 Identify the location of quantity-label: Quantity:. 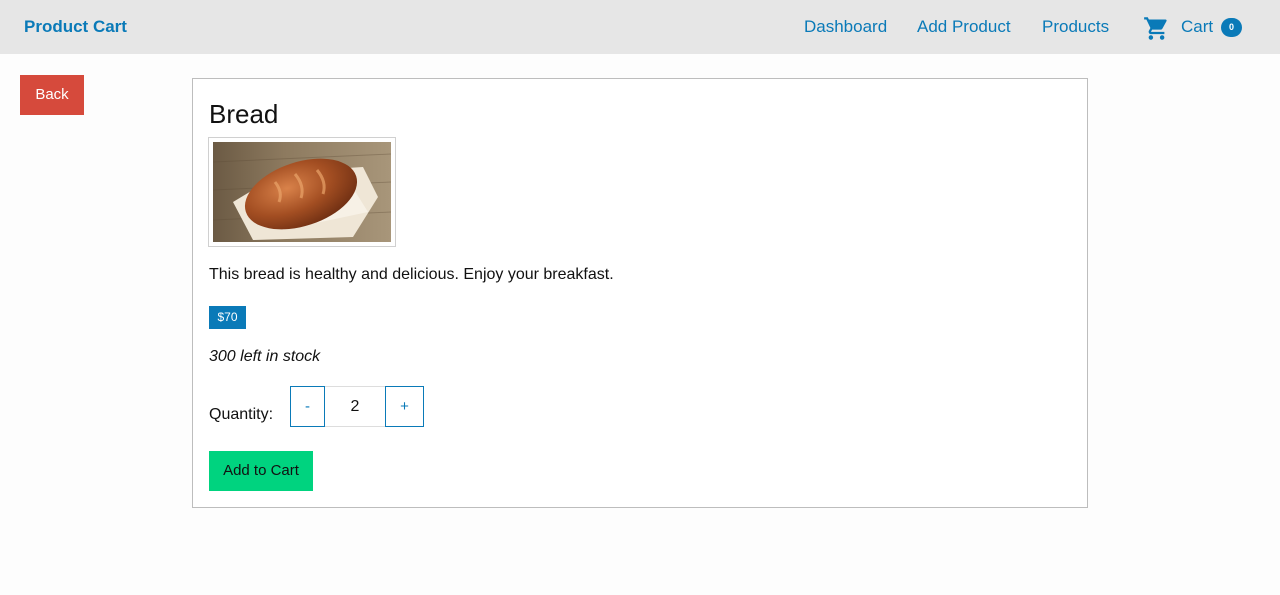
(241, 414).